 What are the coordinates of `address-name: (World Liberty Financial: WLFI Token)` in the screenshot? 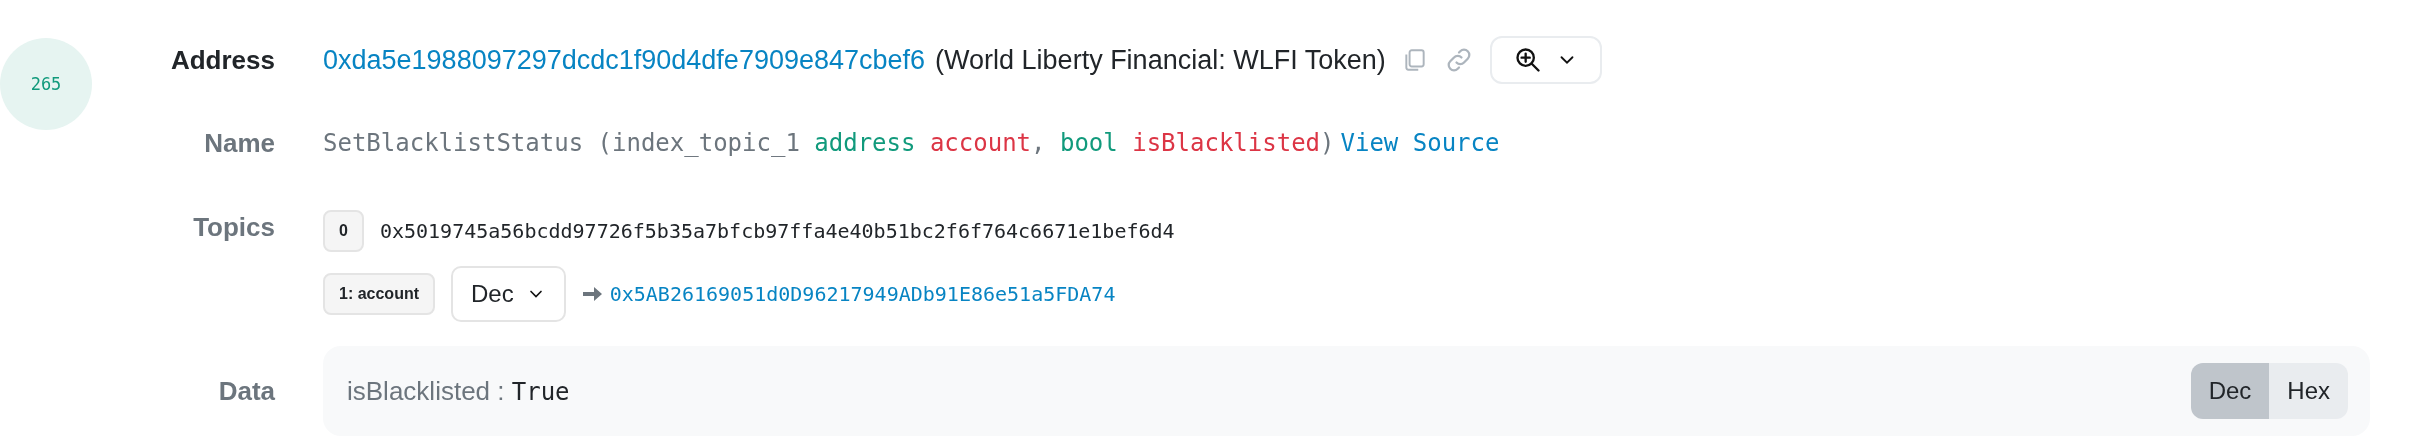 It's located at (1160, 60).